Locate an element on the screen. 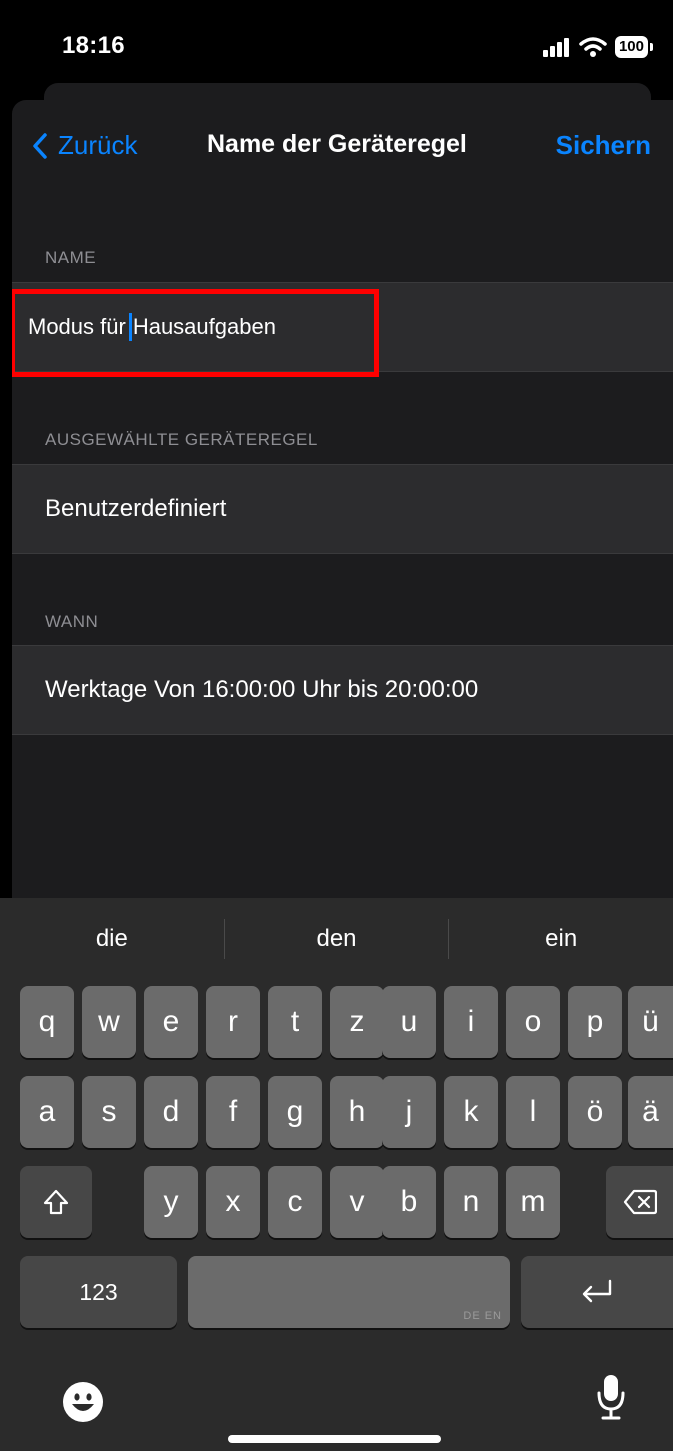 This screenshot has height=1451, width=673. back-label: Zurück is located at coordinates (98, 145).